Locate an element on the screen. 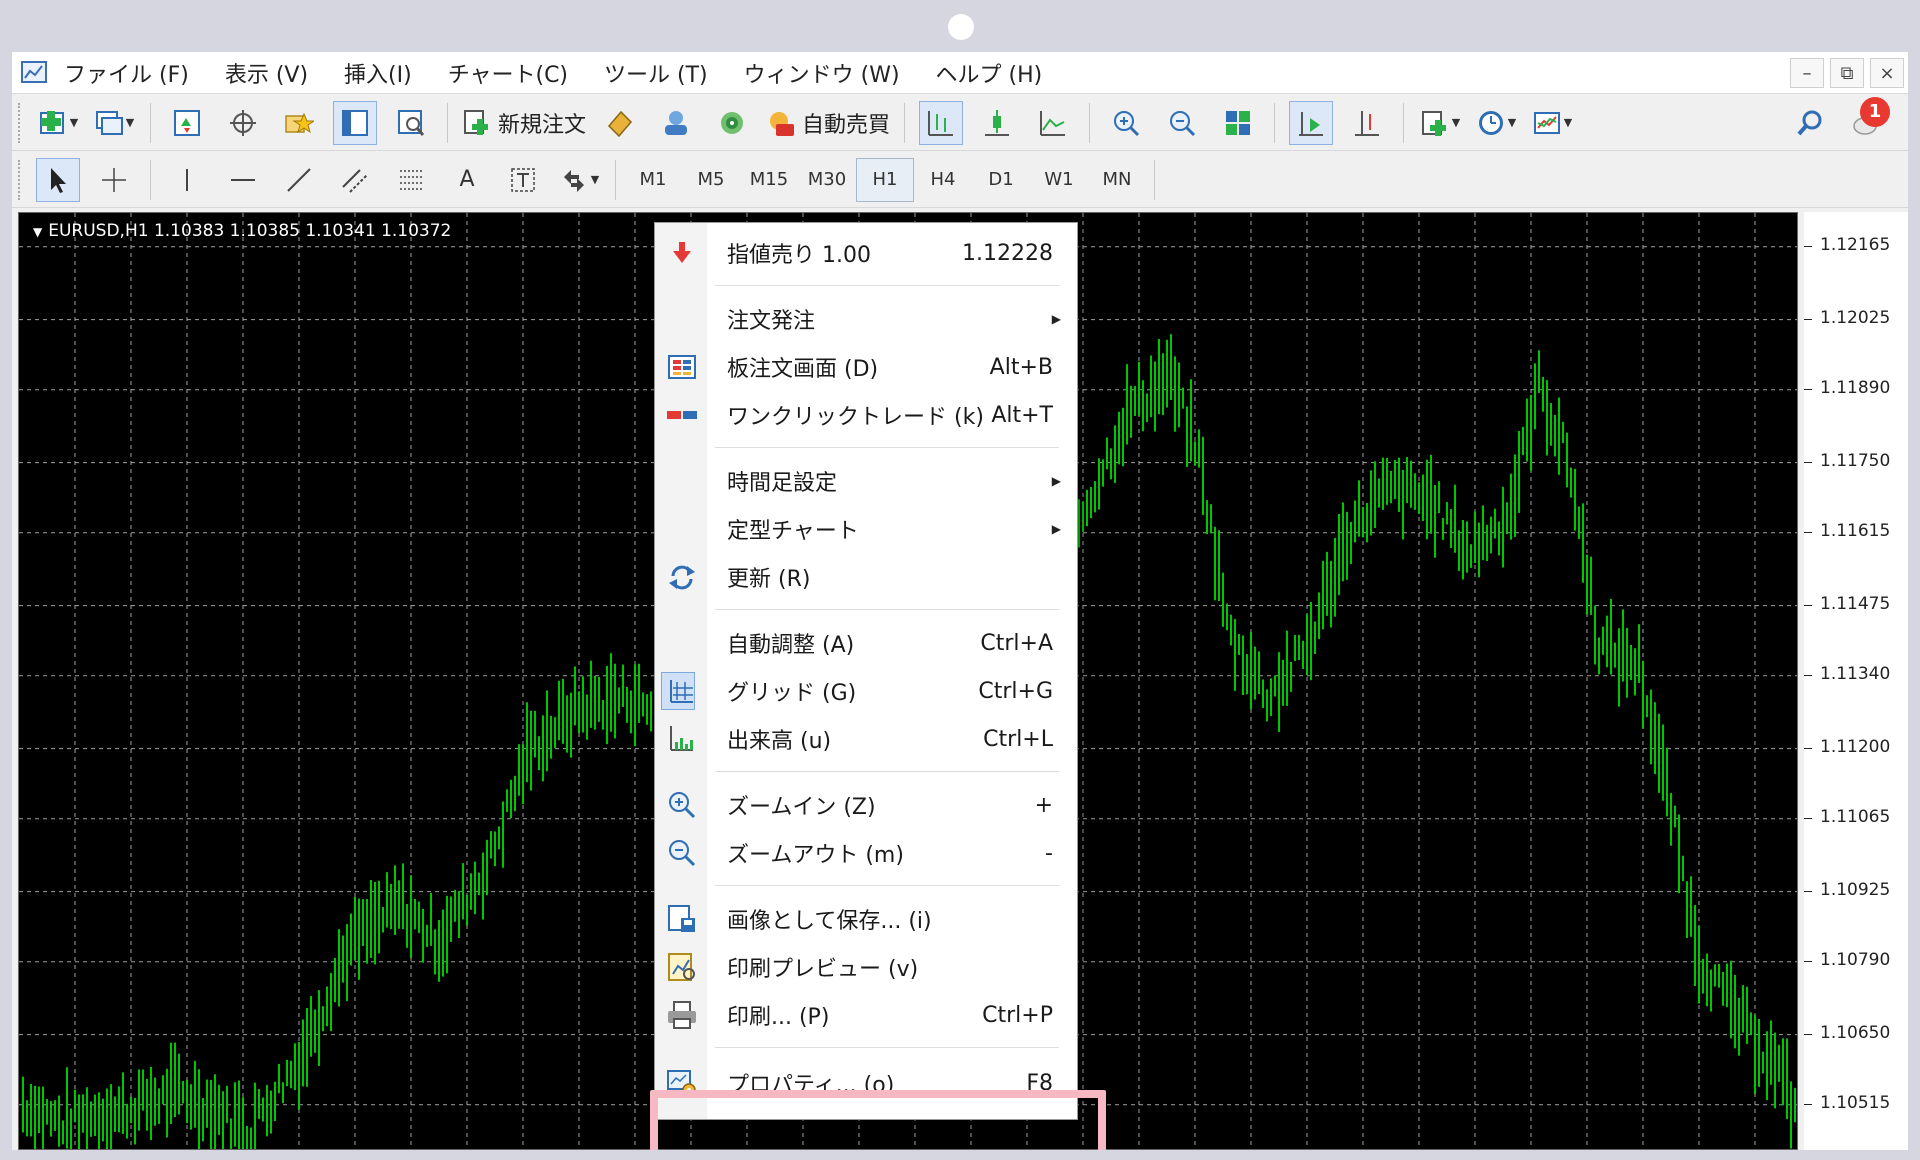 The image size is (1920, 1160). menu-item-sell-limit: 指値売り 1.00 1.12228 is located at coordinates (866, 253).